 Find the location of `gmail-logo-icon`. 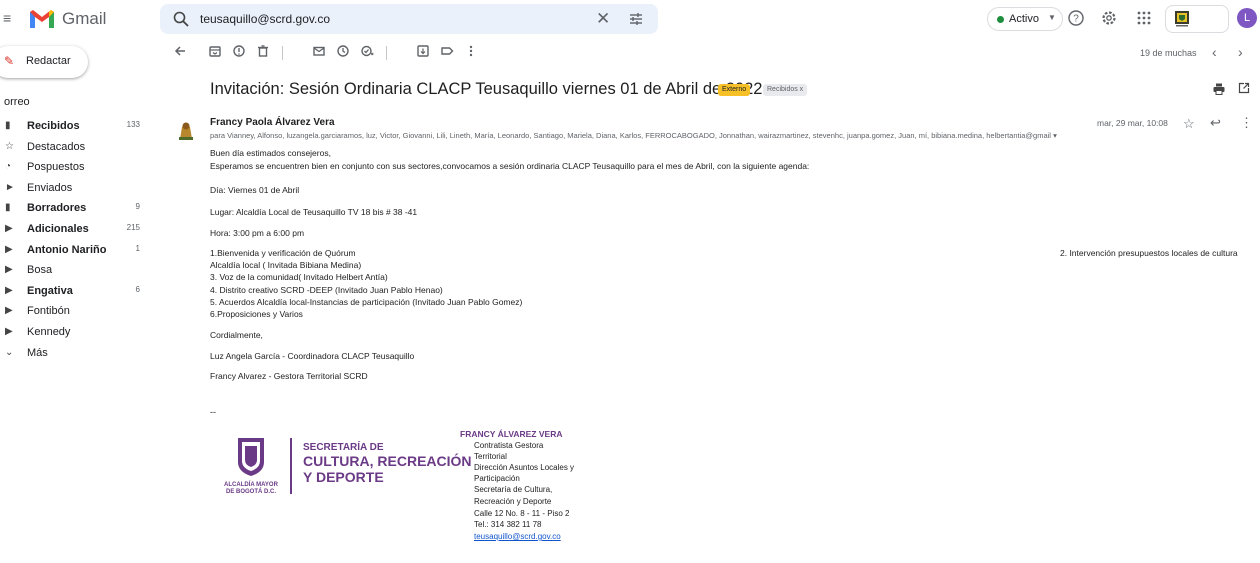

gmail-logo-icon is located at coordinates (42, 19).